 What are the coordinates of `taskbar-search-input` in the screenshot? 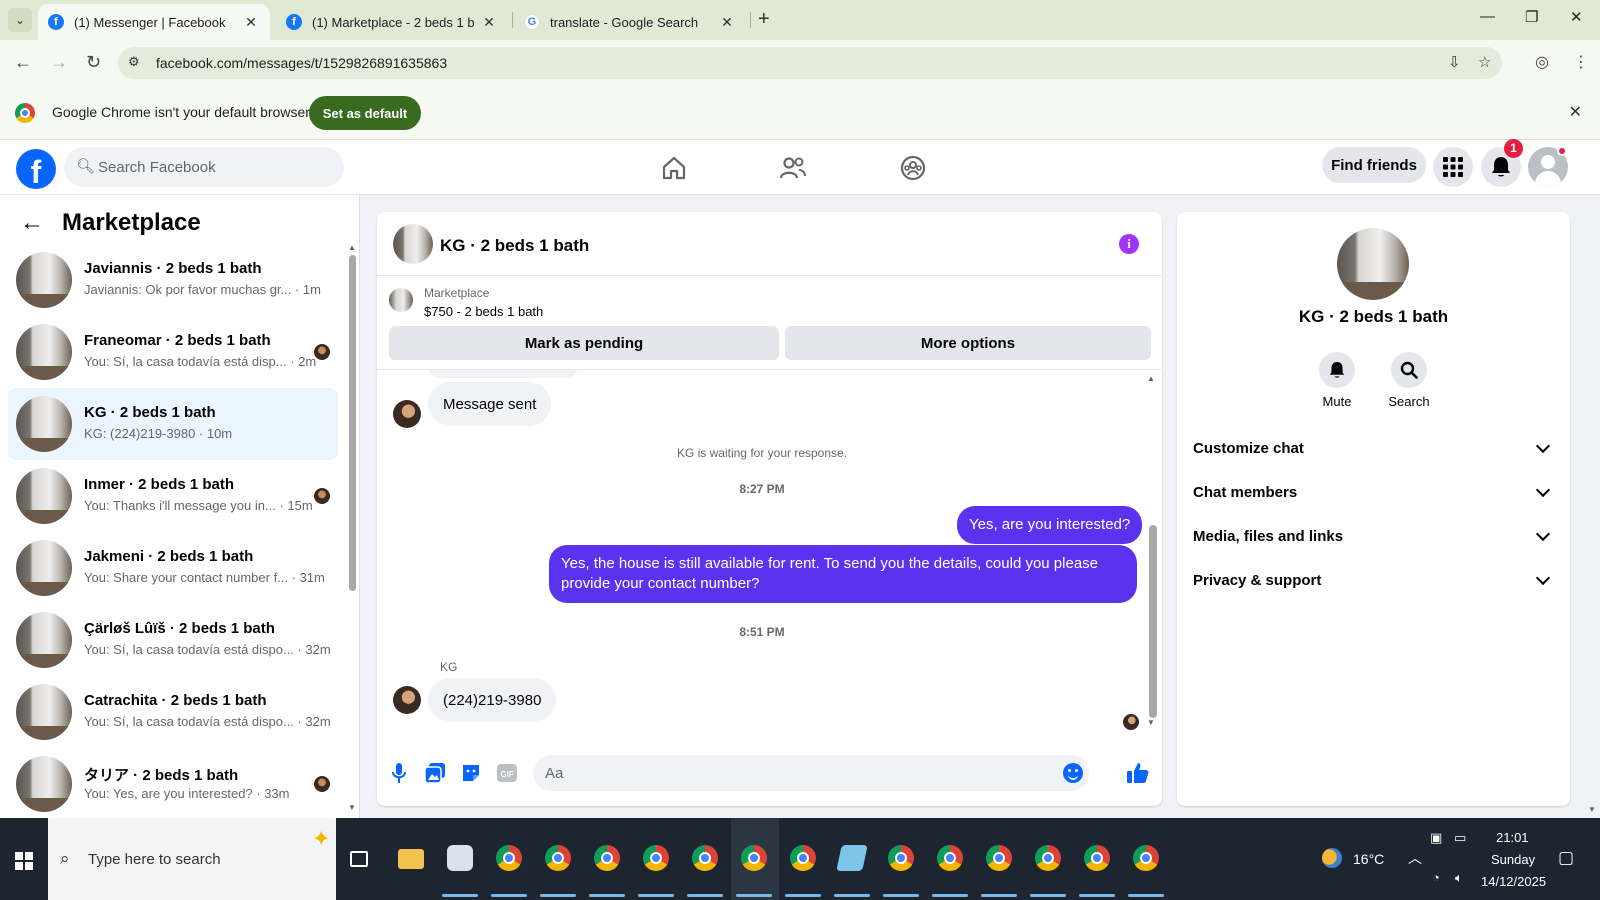 It's located at (188, 859).